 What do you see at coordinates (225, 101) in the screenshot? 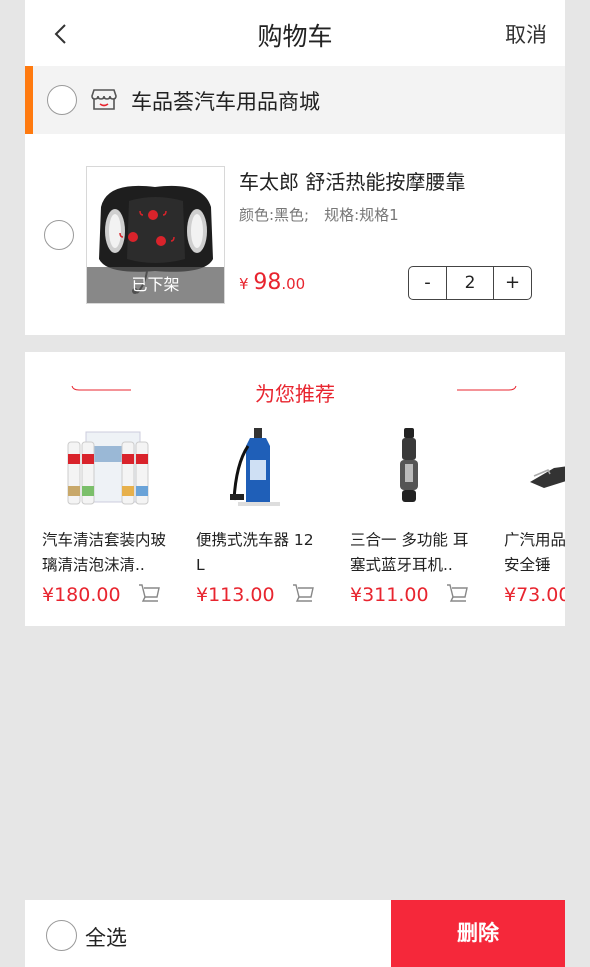
I see `store-name: 车品荟汽车用品商城` at bounding box center [225, 101].